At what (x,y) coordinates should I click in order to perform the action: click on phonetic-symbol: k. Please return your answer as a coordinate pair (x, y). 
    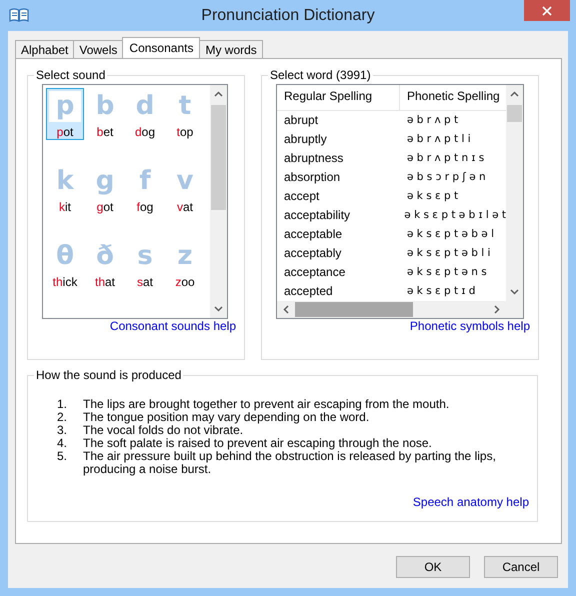
    Looking at the image, I should click on (65, 181).